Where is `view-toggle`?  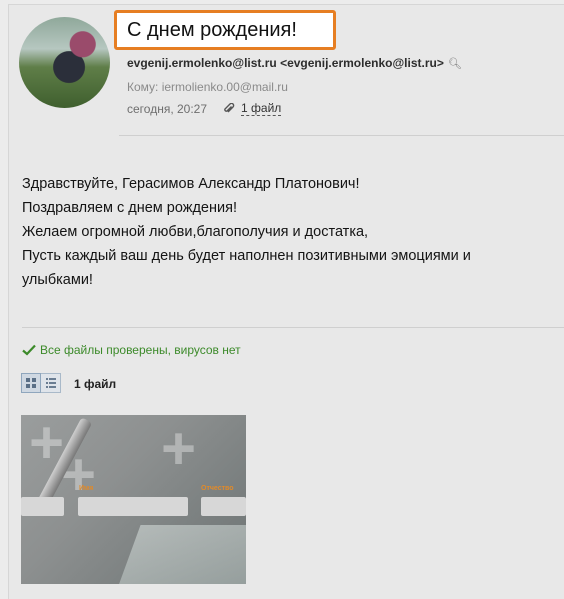 view-toggle is located at coordinates (41, 383).